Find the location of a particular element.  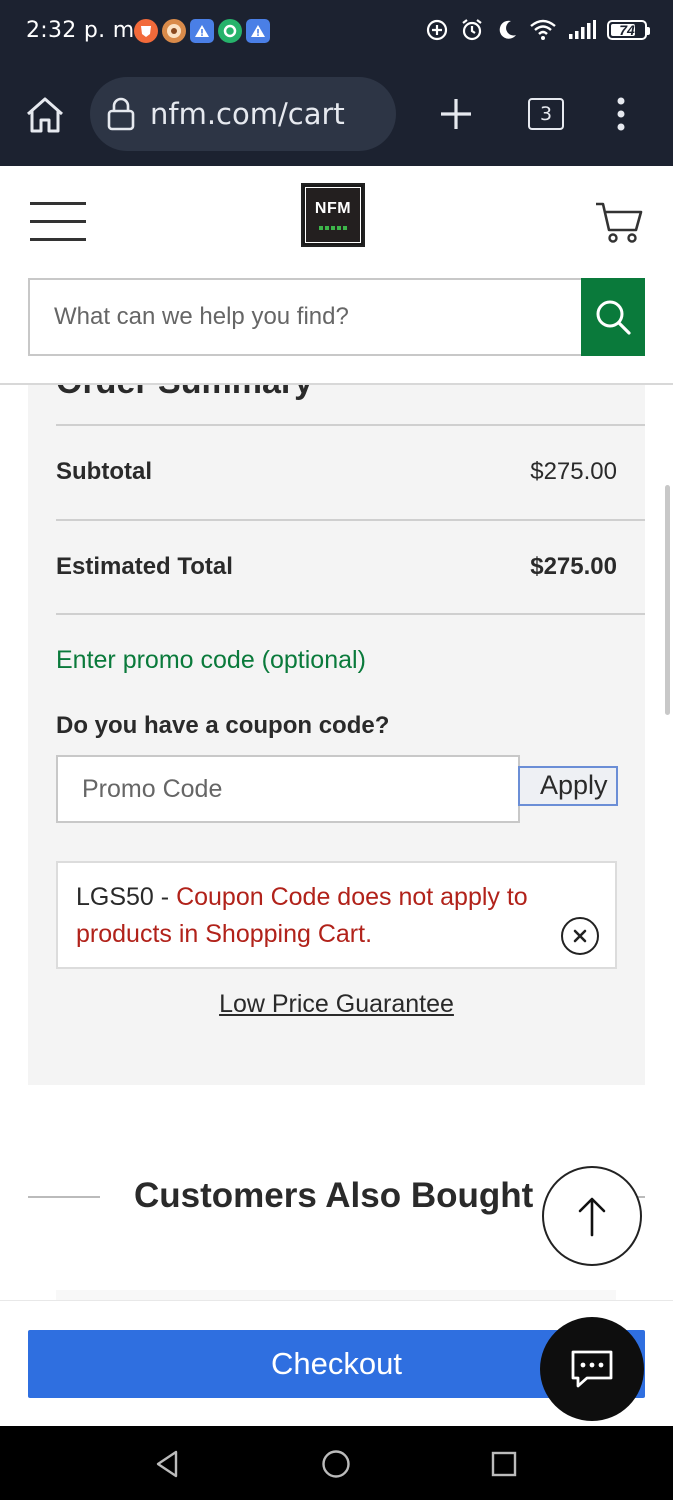

battery-percent: 74 is located at coordinates (627, 30).